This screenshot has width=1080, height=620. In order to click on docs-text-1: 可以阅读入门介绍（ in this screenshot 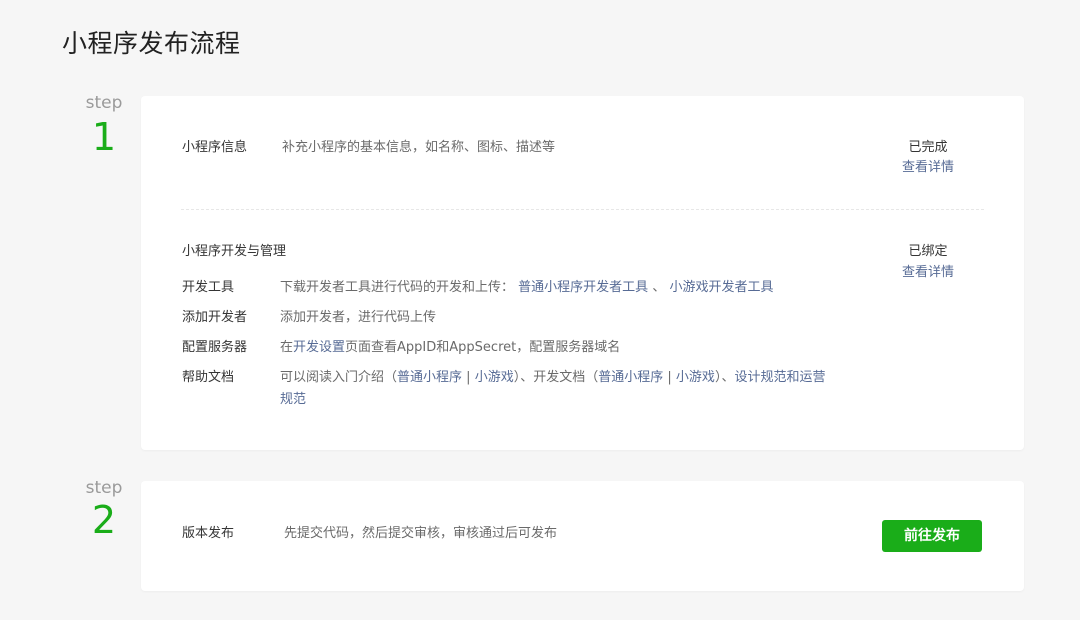, I will do `click(339, 377)`.